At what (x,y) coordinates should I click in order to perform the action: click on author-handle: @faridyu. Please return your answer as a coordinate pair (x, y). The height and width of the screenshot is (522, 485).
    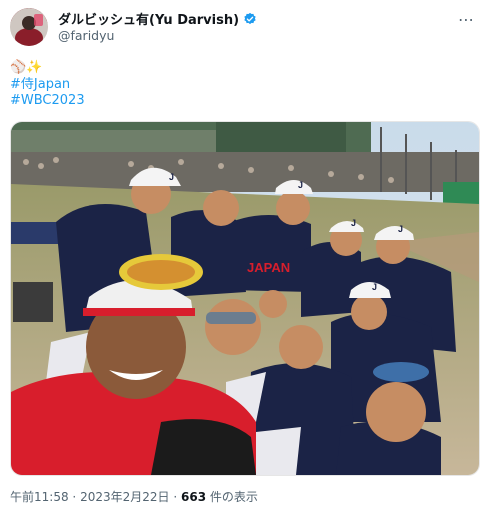
    Looking at the image, I should click on (86, 35).